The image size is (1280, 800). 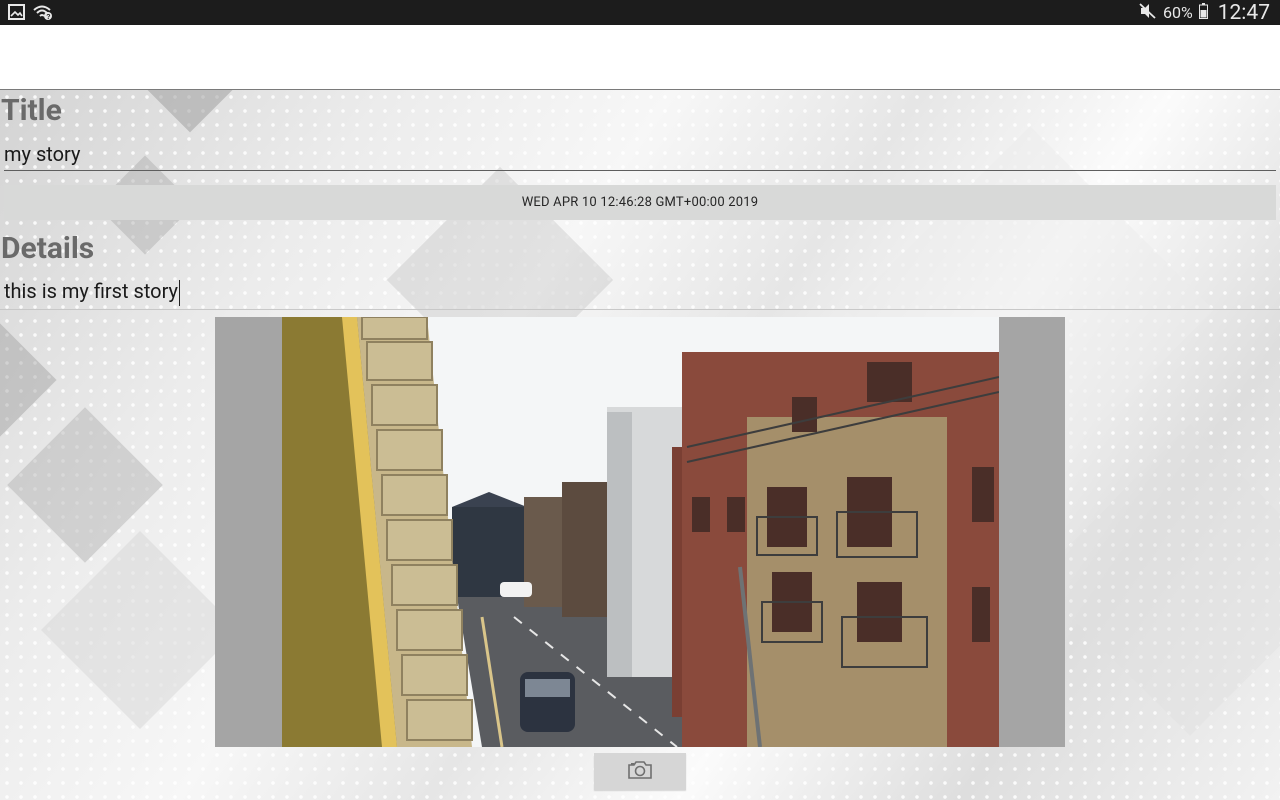 I want to click on camera-icon, so click(x=640, y=771).